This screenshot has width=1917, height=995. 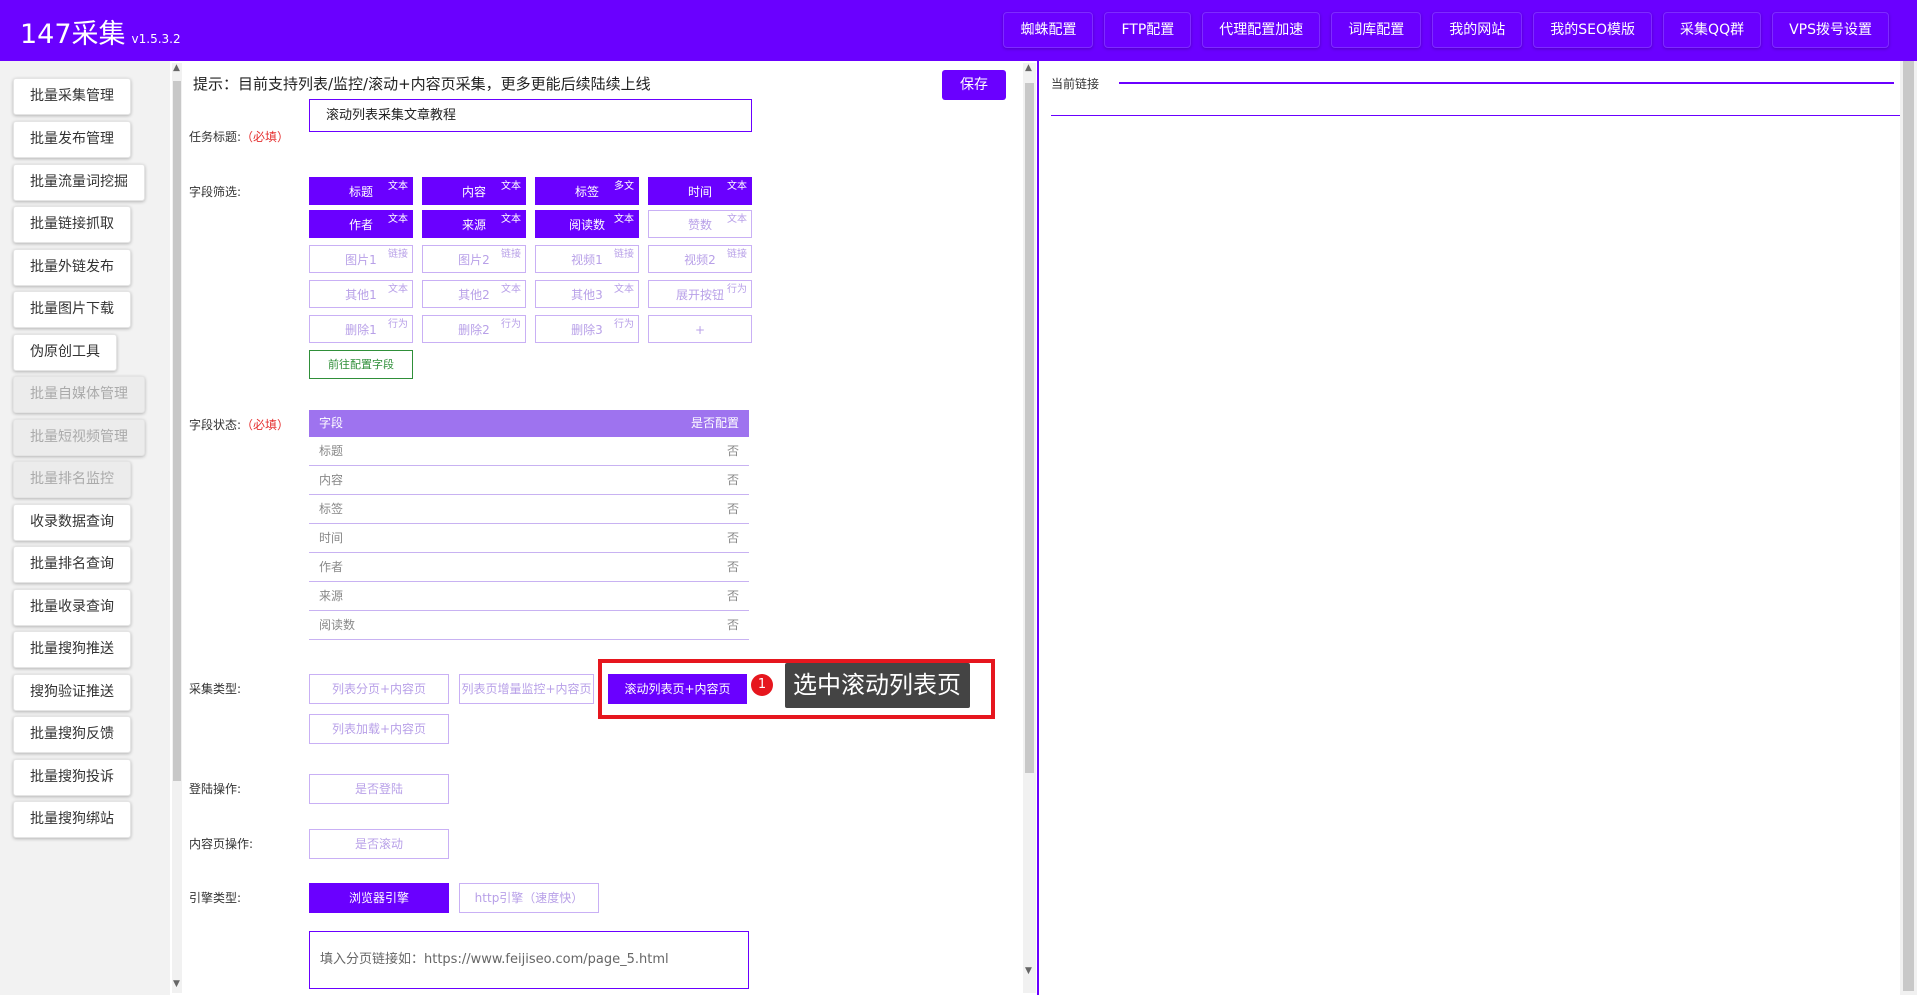 I want to click on collect-type-list-monitor: 列表页增量监控+内容页, so click(x=526, y=689).